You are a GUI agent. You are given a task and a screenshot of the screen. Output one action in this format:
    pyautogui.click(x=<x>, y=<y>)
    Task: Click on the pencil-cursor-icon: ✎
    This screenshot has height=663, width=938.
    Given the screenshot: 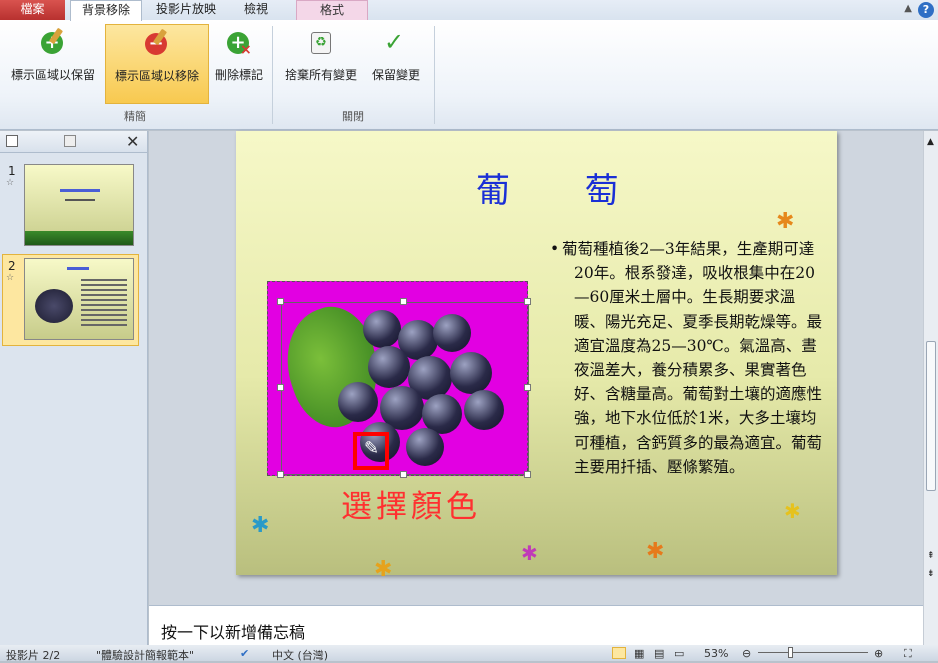 What is the action you would take?
    pyautogui.click(x=372, y=448)
    